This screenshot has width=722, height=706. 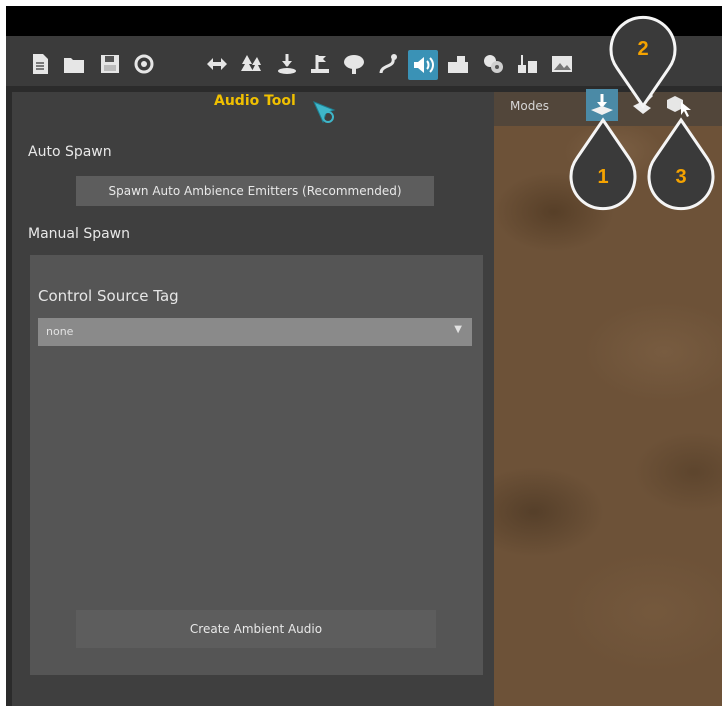 What do you see at coordinates (79, 234) in the screenshot?
I see `manual-spawn-label: Manual Spawn` at bounding box center [79, 234].